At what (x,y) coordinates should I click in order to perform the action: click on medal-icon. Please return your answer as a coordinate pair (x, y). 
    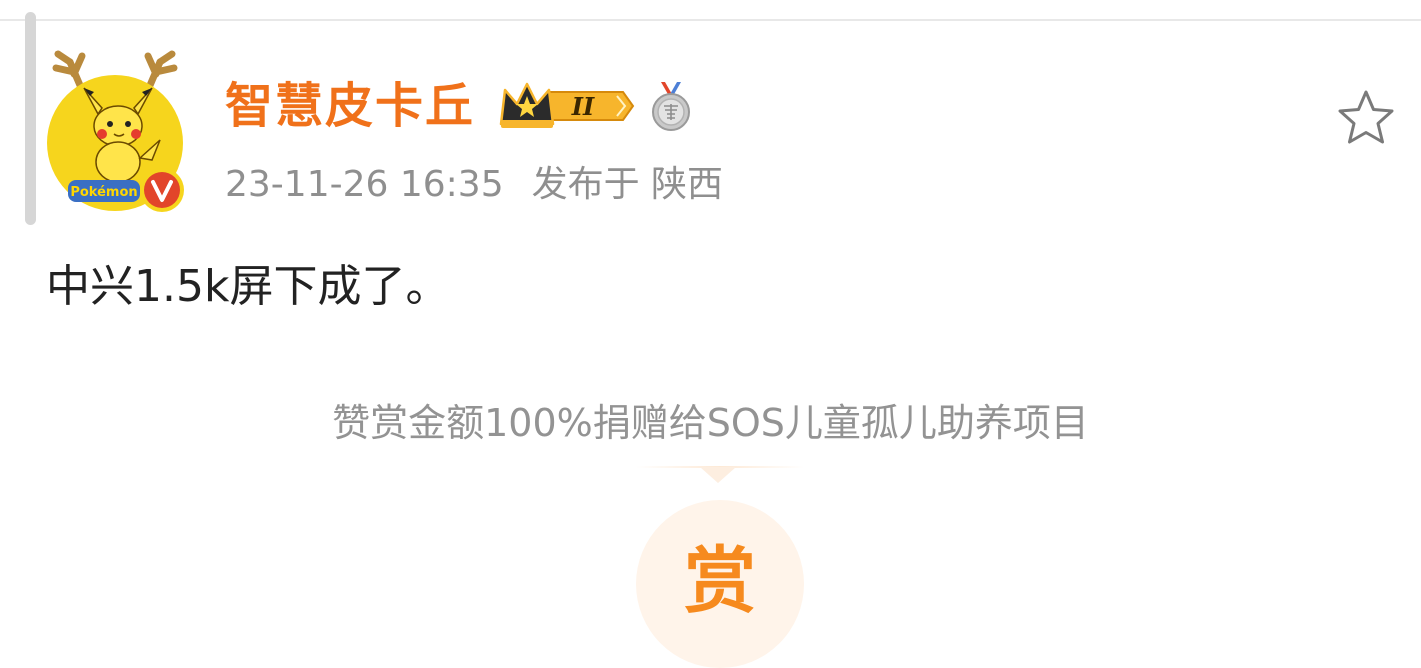
    Looking at the image, I should click on (671, 106).